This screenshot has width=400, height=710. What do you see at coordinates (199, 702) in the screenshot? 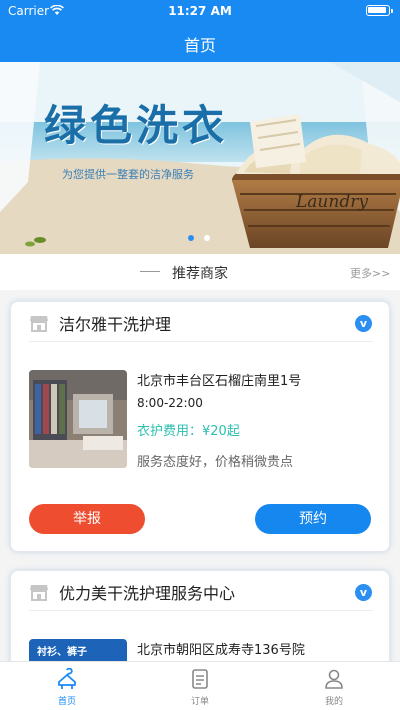
I see `tab-label: 订单` at bounding box center [199, 702].